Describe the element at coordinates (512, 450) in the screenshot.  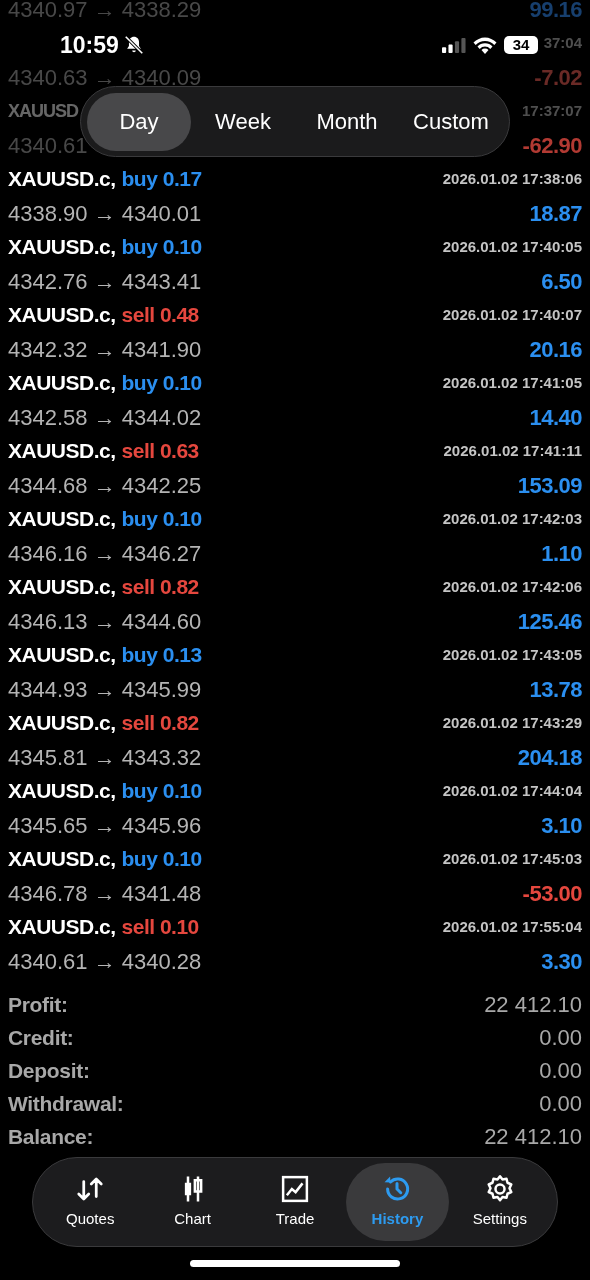
I see `time-label: 2026.01.02 17:41:11` at that location.